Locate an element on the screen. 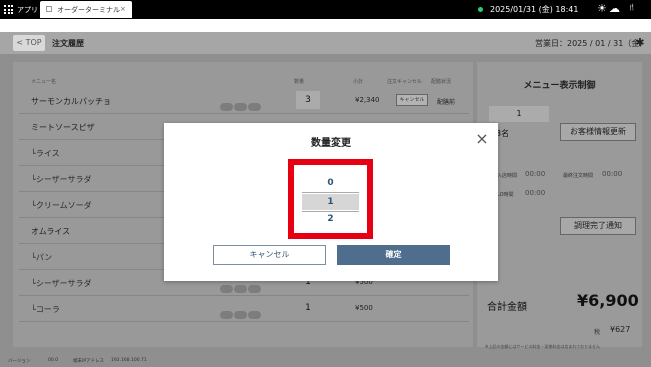 Image resolution: width=651 pixels, height=367 pixels. cancel-button: キャンセル is located at coordinates (269, 255).